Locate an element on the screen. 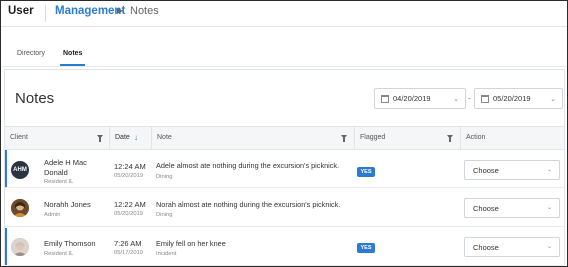 The width and height of the screenshot is (568, 267). table-header: Client Date ↓ Note Flagged Action is located at coordinates (284, 138).